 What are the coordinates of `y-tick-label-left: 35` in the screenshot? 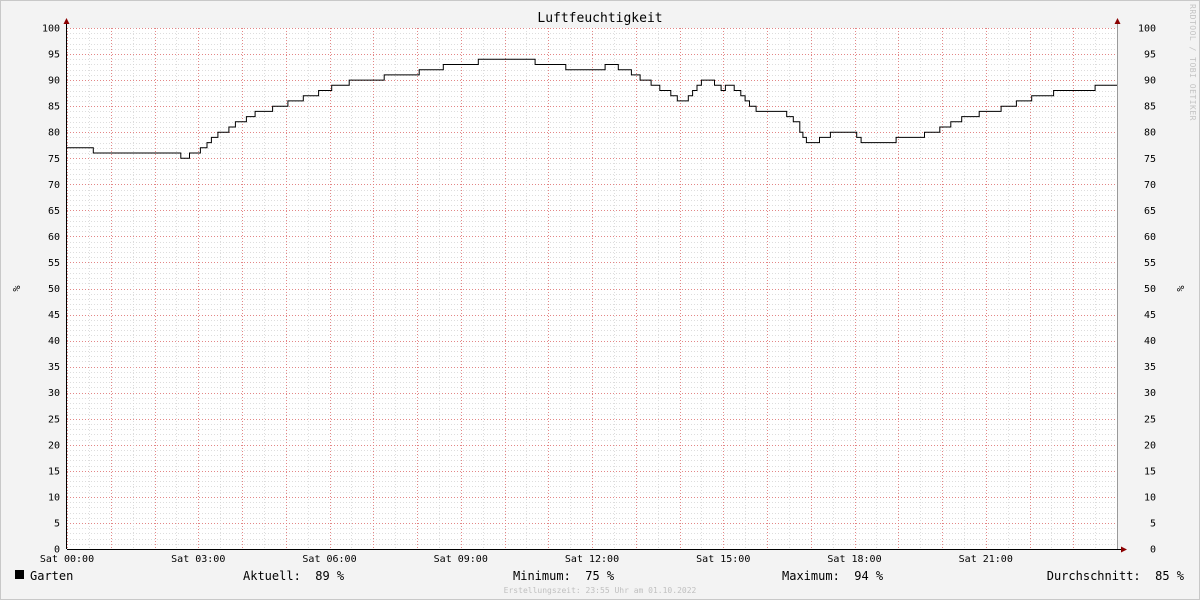 It's located at (54, 367).